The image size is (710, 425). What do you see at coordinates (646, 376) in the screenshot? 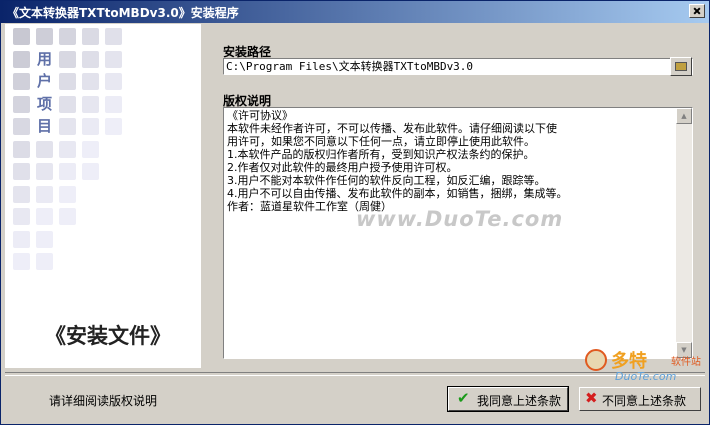
I see `logo-sub-text: DuoTe.com` at bounding box center [646, 376].